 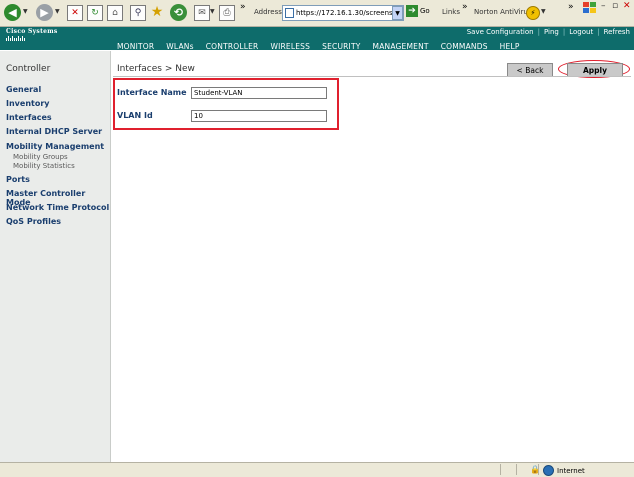 What do you see at coordinates (28, 69) in the screenshot?
I see `sidebar-title: Controller` at bounding box center [28, 69].